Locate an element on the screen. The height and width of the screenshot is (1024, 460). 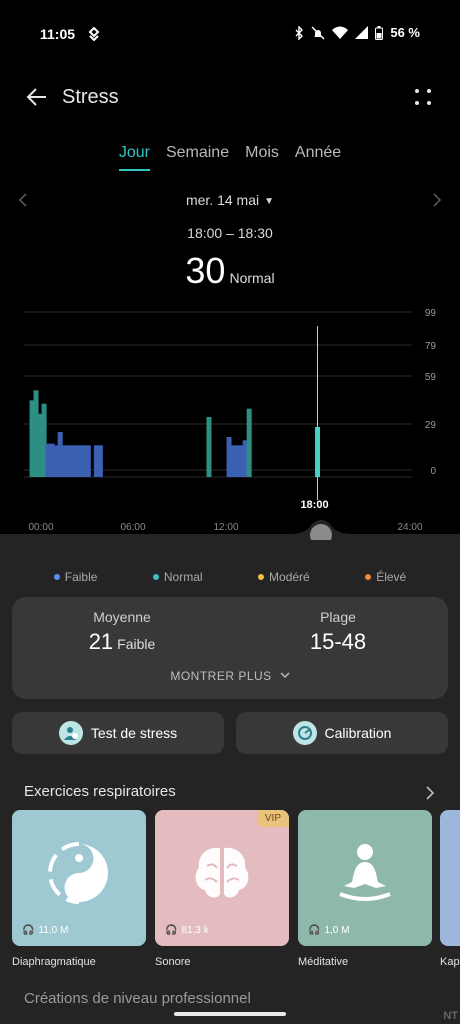
page-title: Stress is located at coordinates (90, 97).